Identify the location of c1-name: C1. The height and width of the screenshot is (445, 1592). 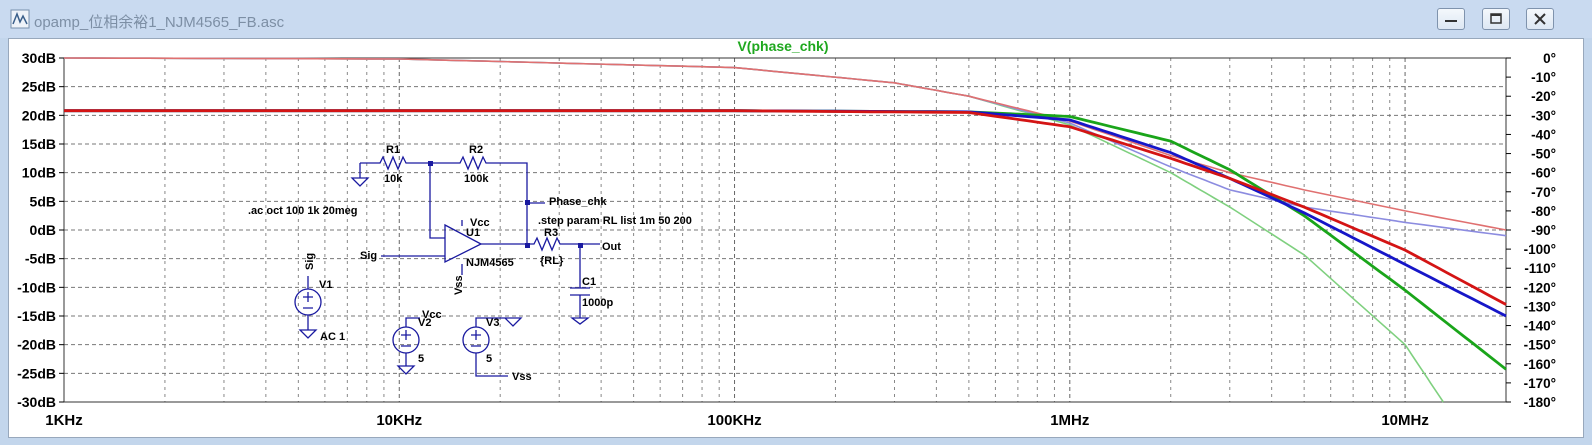
(589, 282).